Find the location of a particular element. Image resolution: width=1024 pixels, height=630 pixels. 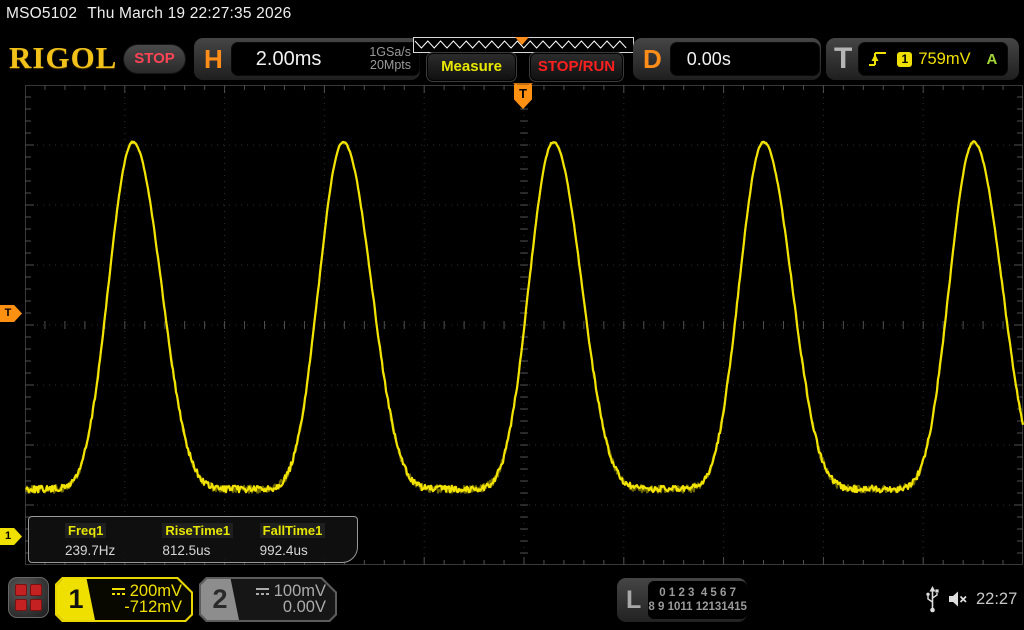

channel1-offset-value: -712mV is located at coordinates (153, 607).